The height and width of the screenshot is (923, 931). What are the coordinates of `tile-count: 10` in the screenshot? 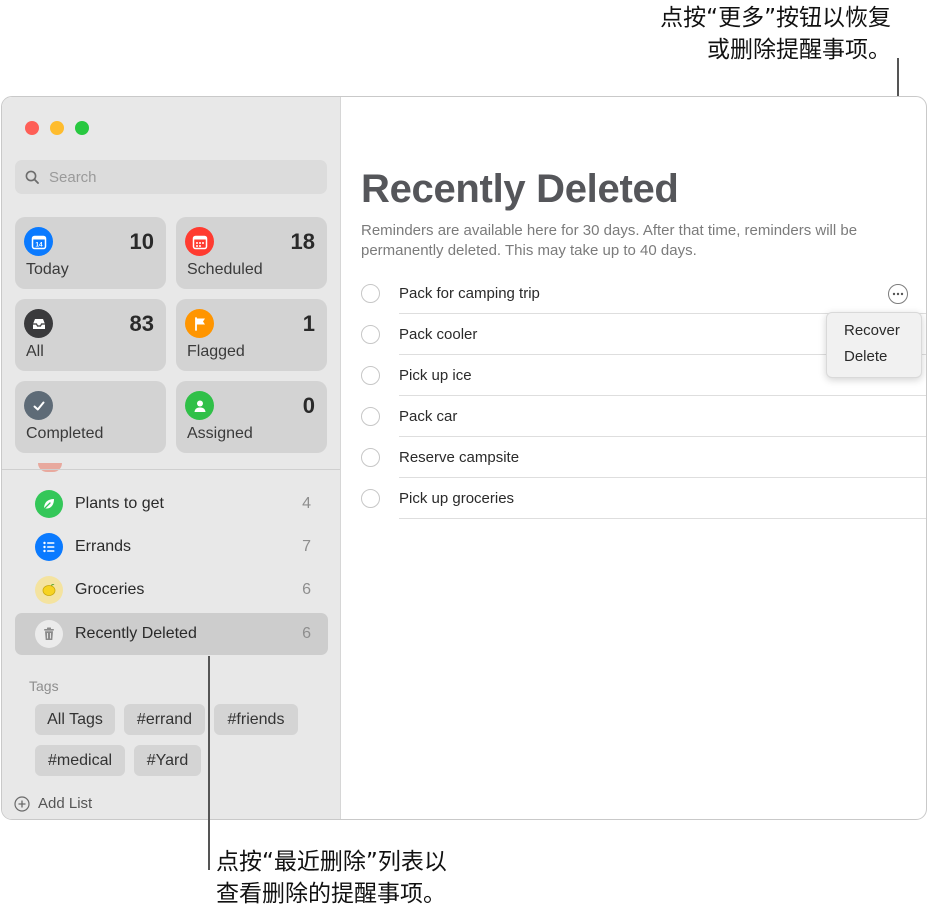 It's located at (141, 241).